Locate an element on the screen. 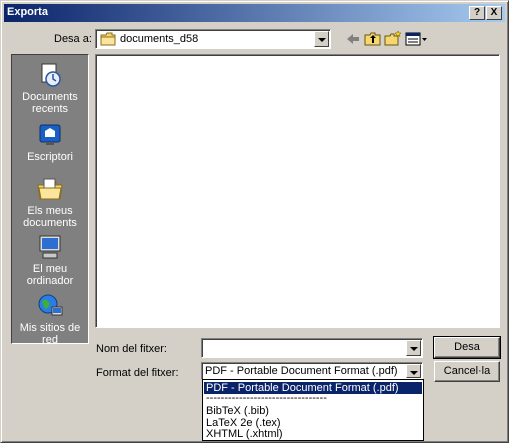 The width and height of the screenshot is (509, 443). current-folder: documents_d58 is located at coordinates (159, 39).